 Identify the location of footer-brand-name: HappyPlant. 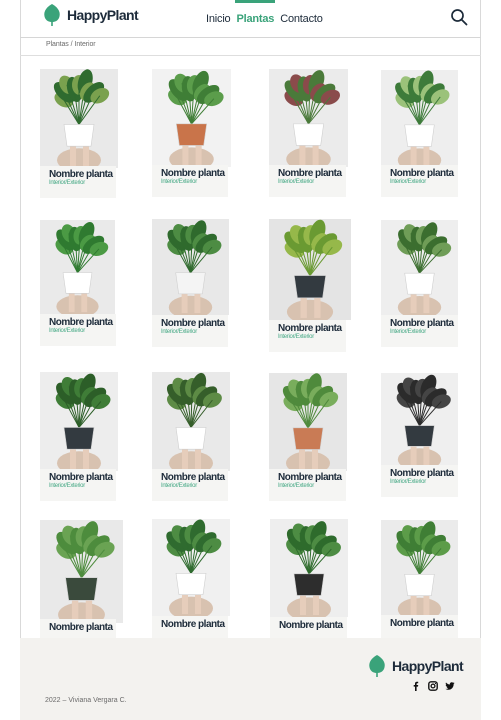
(428, 666).